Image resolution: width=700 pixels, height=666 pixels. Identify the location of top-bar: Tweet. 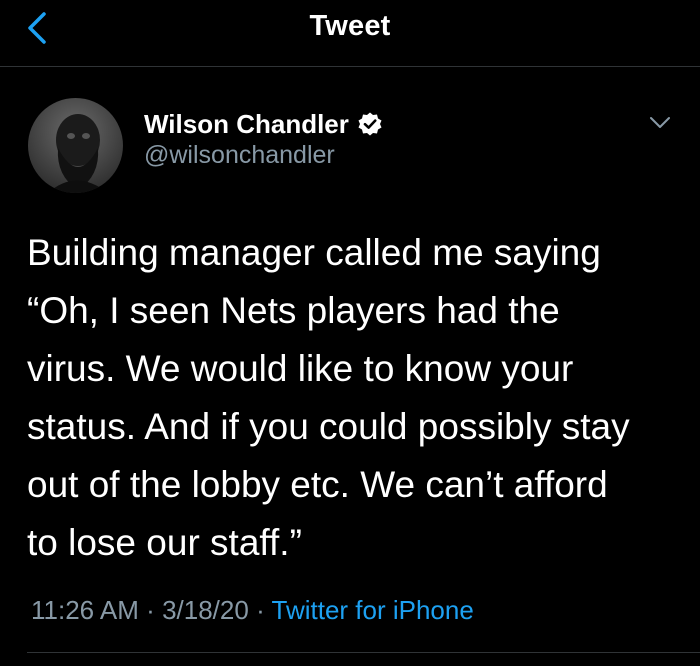
(350, 33).